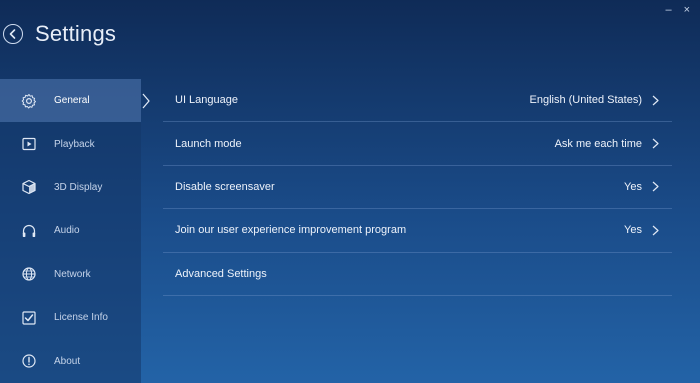 Image resolution: width=700 pixels, height=383 pixels. What do you see at coordinates (146, 101) in the screenshot?
I see `active-item-pointer-icon` at bounding box center [146, 101].